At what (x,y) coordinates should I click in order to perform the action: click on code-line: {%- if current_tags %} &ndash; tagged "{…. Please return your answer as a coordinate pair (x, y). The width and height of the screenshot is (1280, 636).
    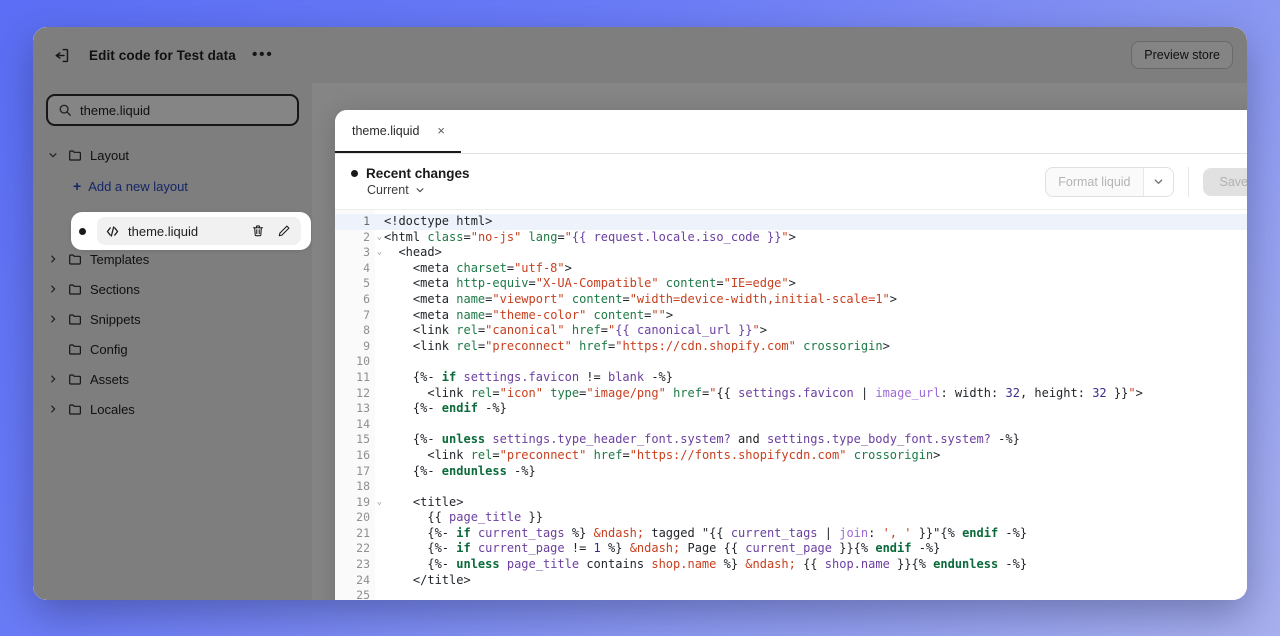
    Looking at the image, I should click on (815, 534).